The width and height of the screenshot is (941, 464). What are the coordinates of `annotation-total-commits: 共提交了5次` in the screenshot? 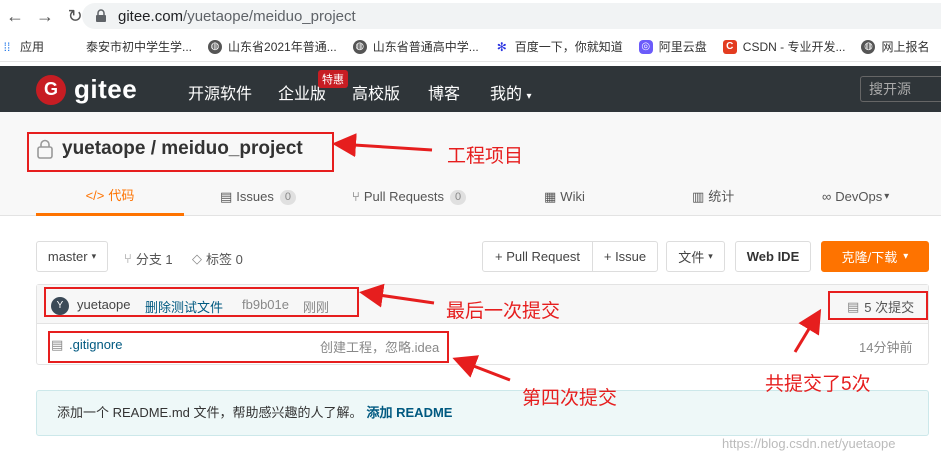 It's located at (818, 384).